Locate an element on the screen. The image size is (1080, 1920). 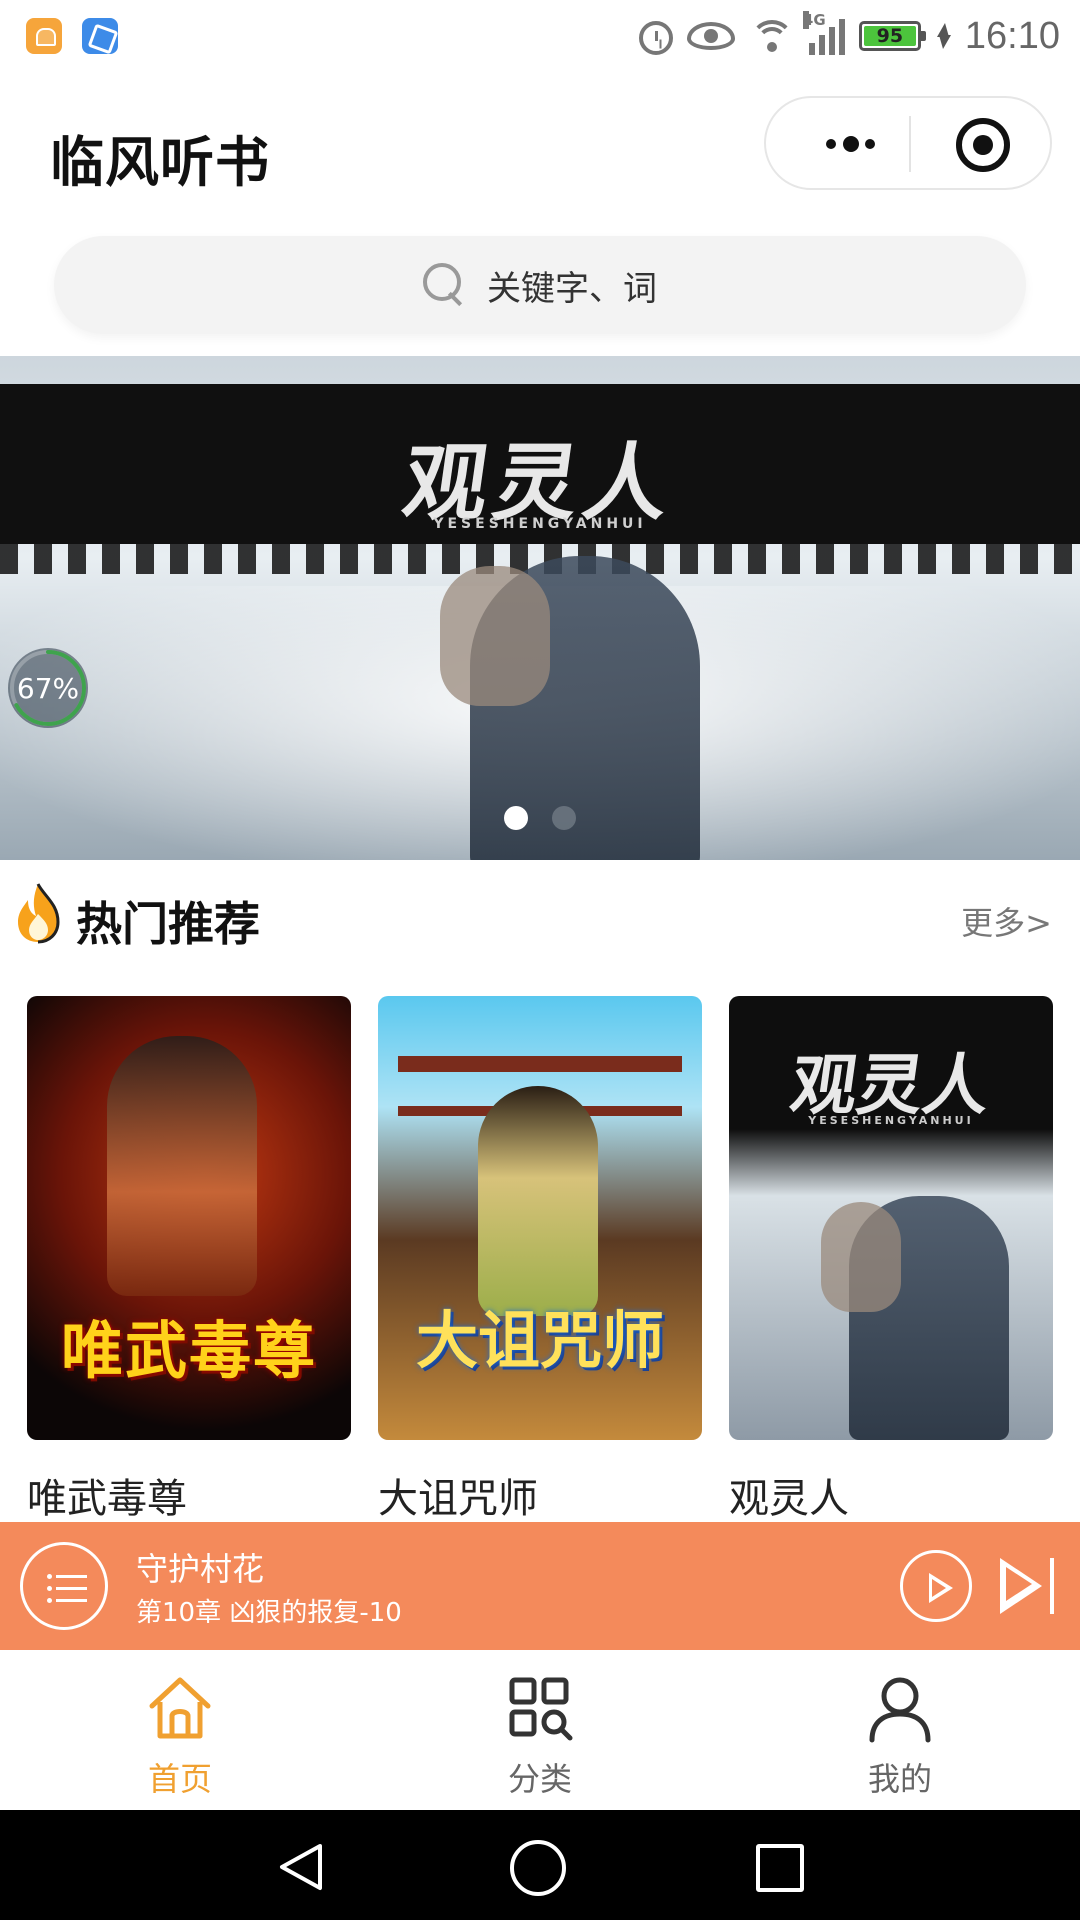
tab-home: 首页 is located at coordinates (180, 1730).